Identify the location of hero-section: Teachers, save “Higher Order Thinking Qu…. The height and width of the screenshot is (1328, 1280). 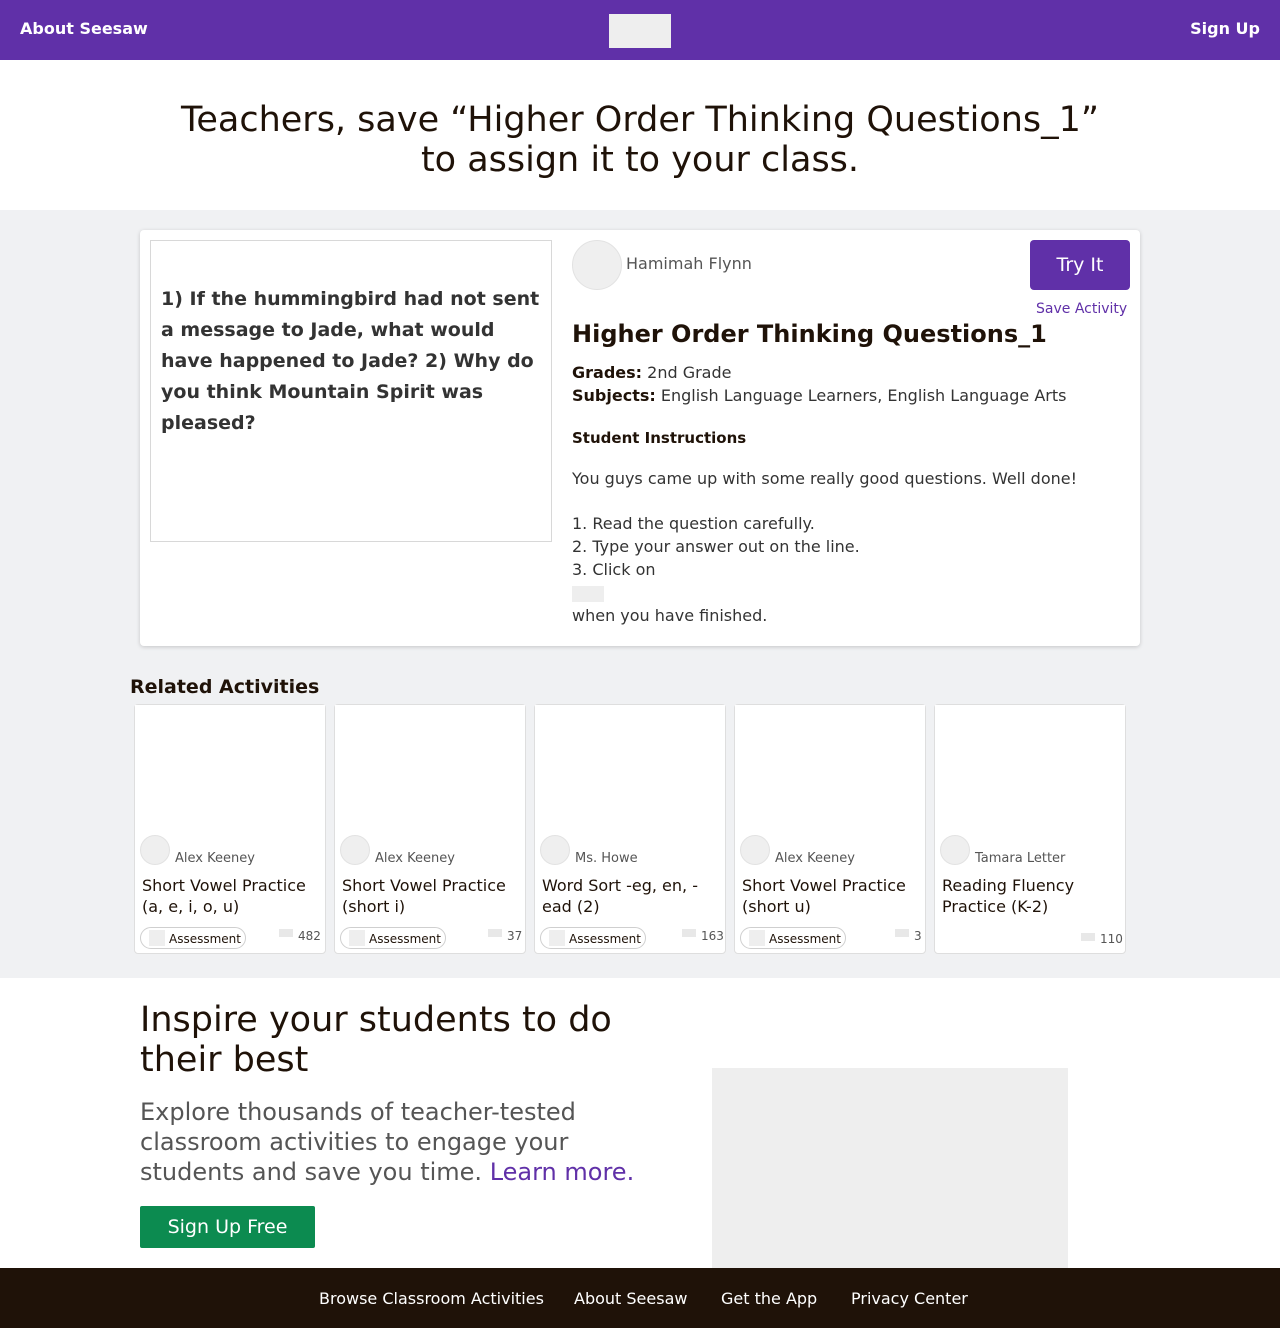
(640, 135).